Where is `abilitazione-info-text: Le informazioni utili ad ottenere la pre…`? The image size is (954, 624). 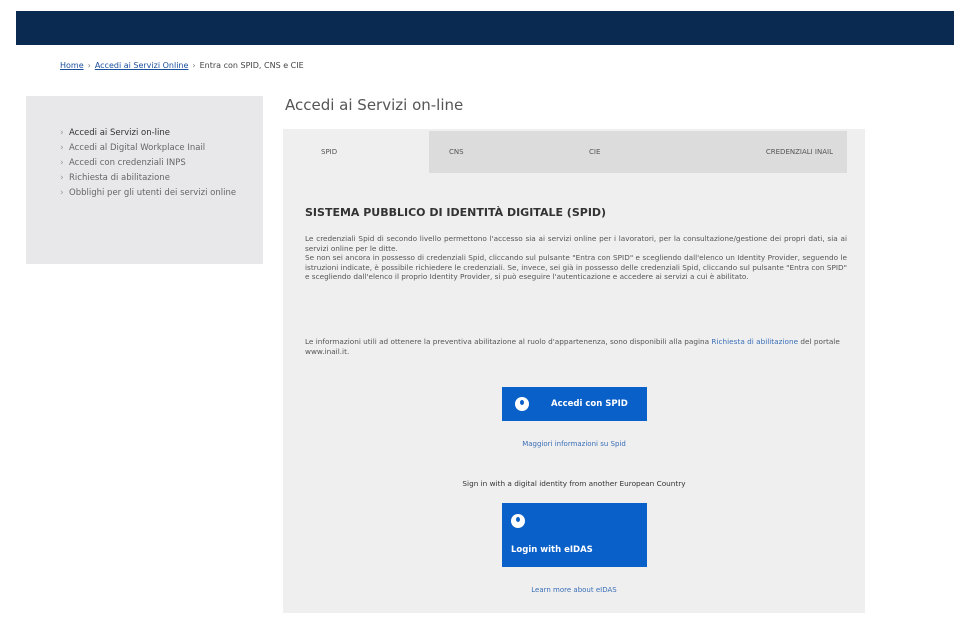
abilitazione-info-text: Le informazioni utili ad ottenere la pre… is located at coordinates (507, 341).